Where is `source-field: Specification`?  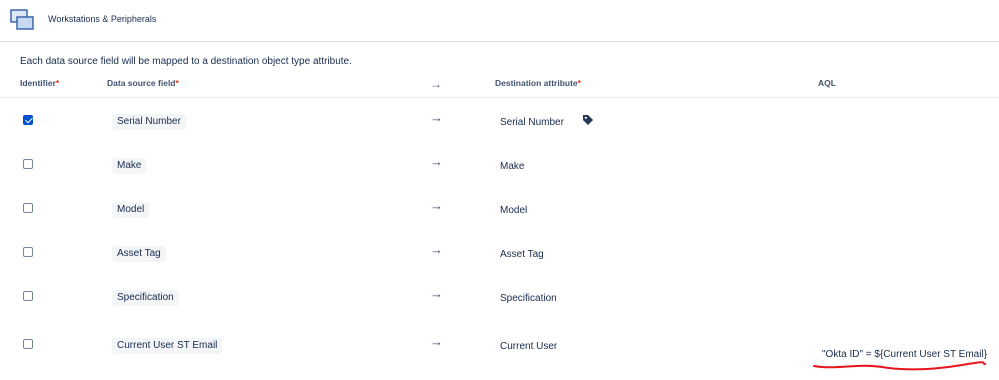
source-field: Specification is located at coordinates (145, 298).